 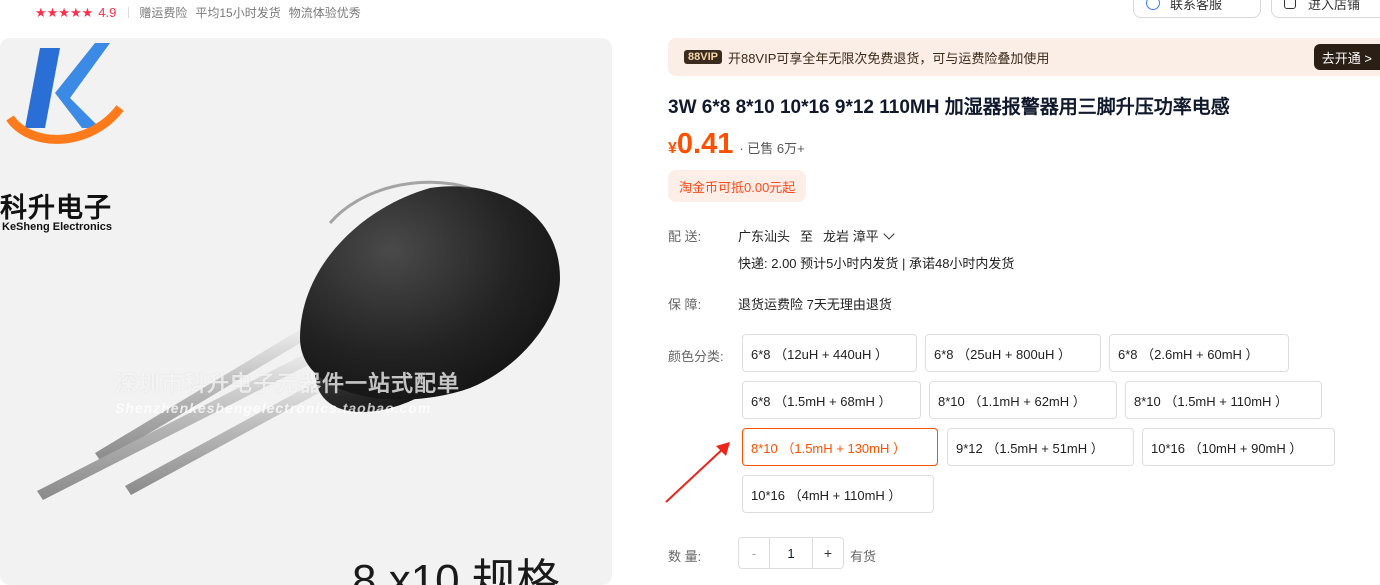 I want to click on headset-icon, so click(x=1153, y=5).